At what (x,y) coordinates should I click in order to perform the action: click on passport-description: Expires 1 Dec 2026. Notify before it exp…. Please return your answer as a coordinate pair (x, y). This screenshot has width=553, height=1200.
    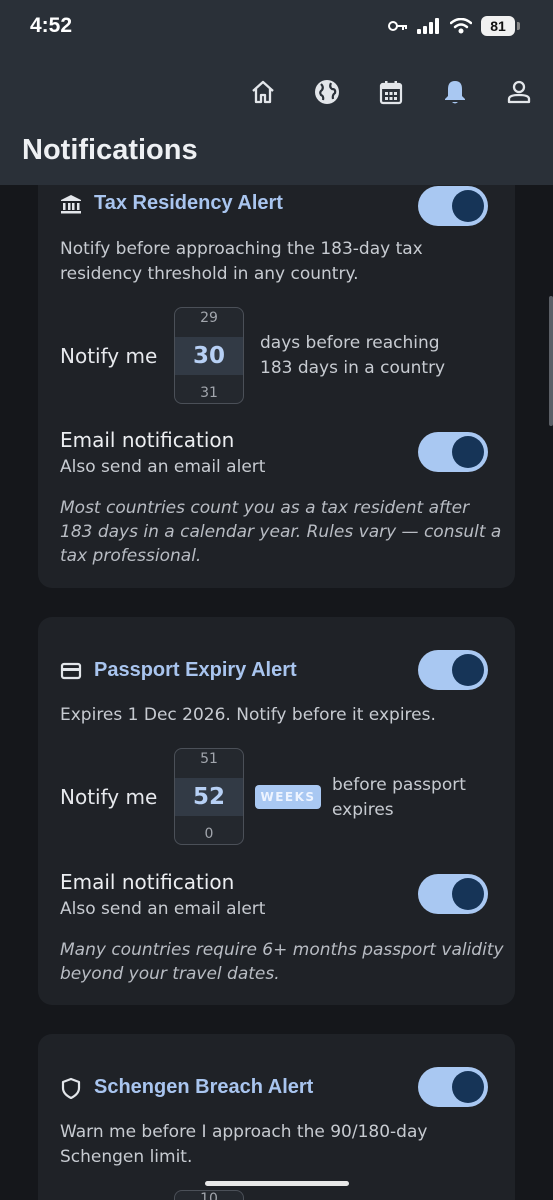
    Looking at the image, I should click on (248, 715).